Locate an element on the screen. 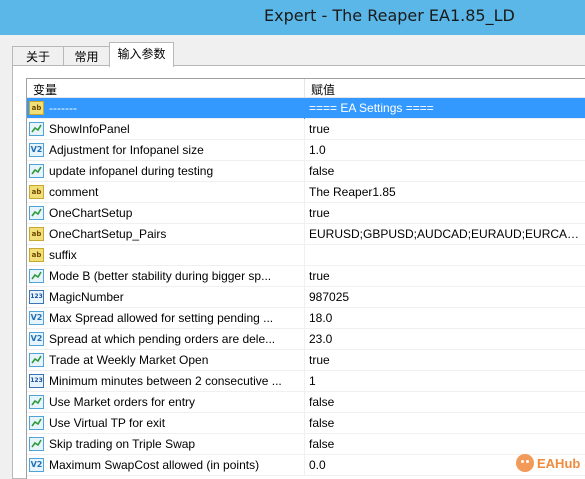  parameter-row: Use Market orders for entry false is located at coordinates (306, 402).